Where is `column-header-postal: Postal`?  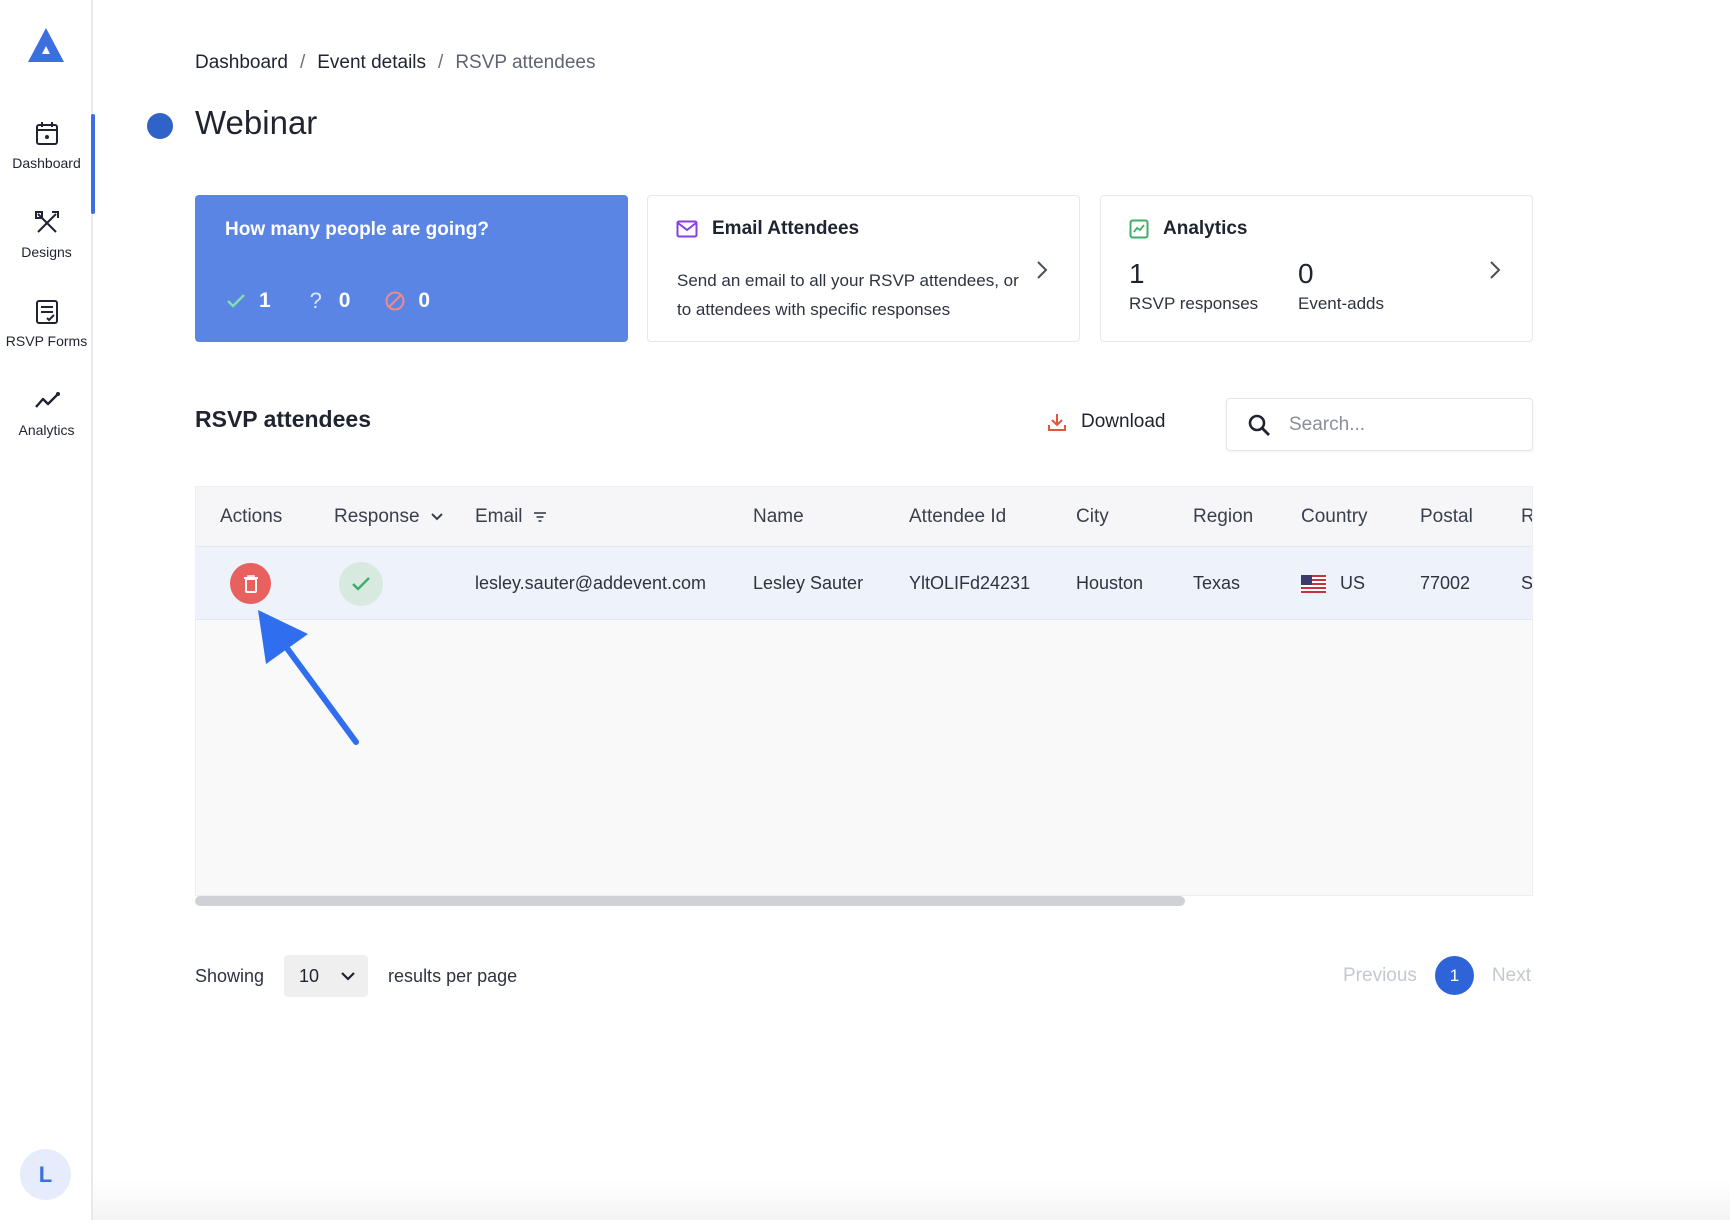
column-header-postal: Postal is located at coordinates (1446, 516).